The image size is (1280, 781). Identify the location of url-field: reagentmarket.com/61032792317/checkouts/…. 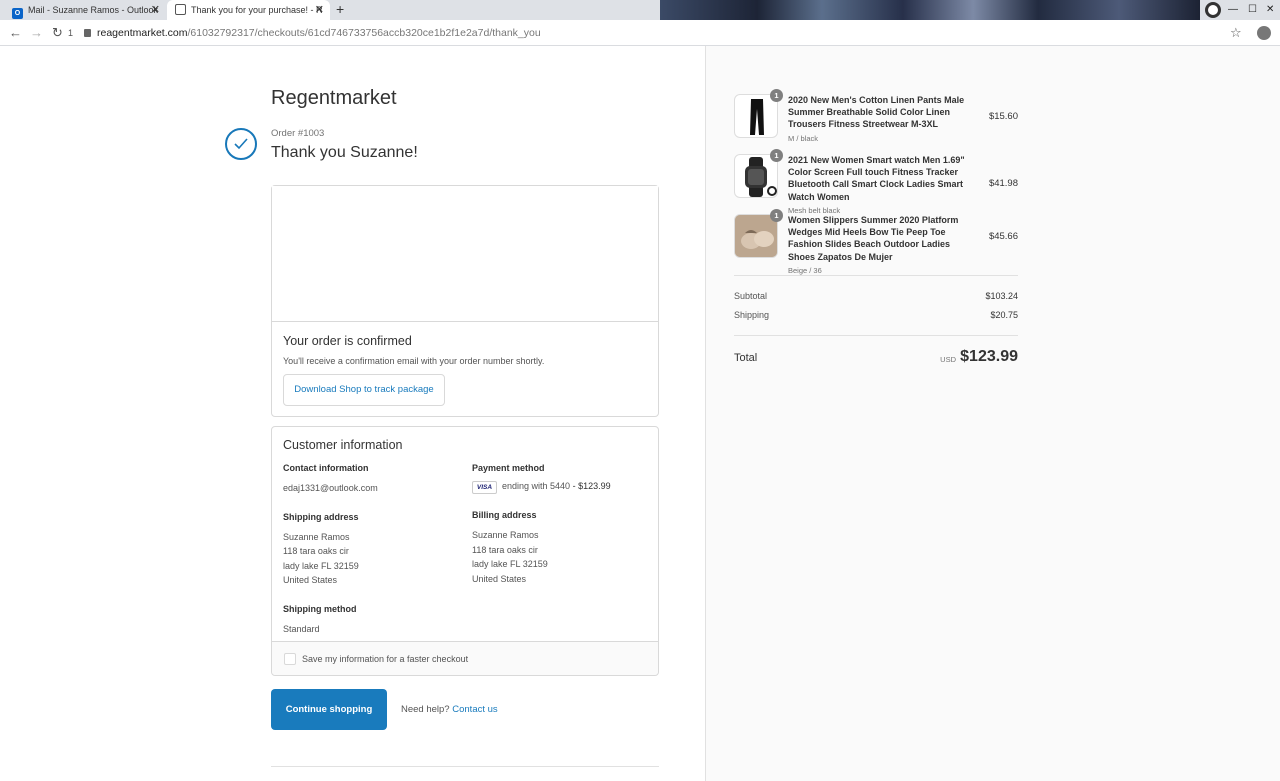
(669, 33).